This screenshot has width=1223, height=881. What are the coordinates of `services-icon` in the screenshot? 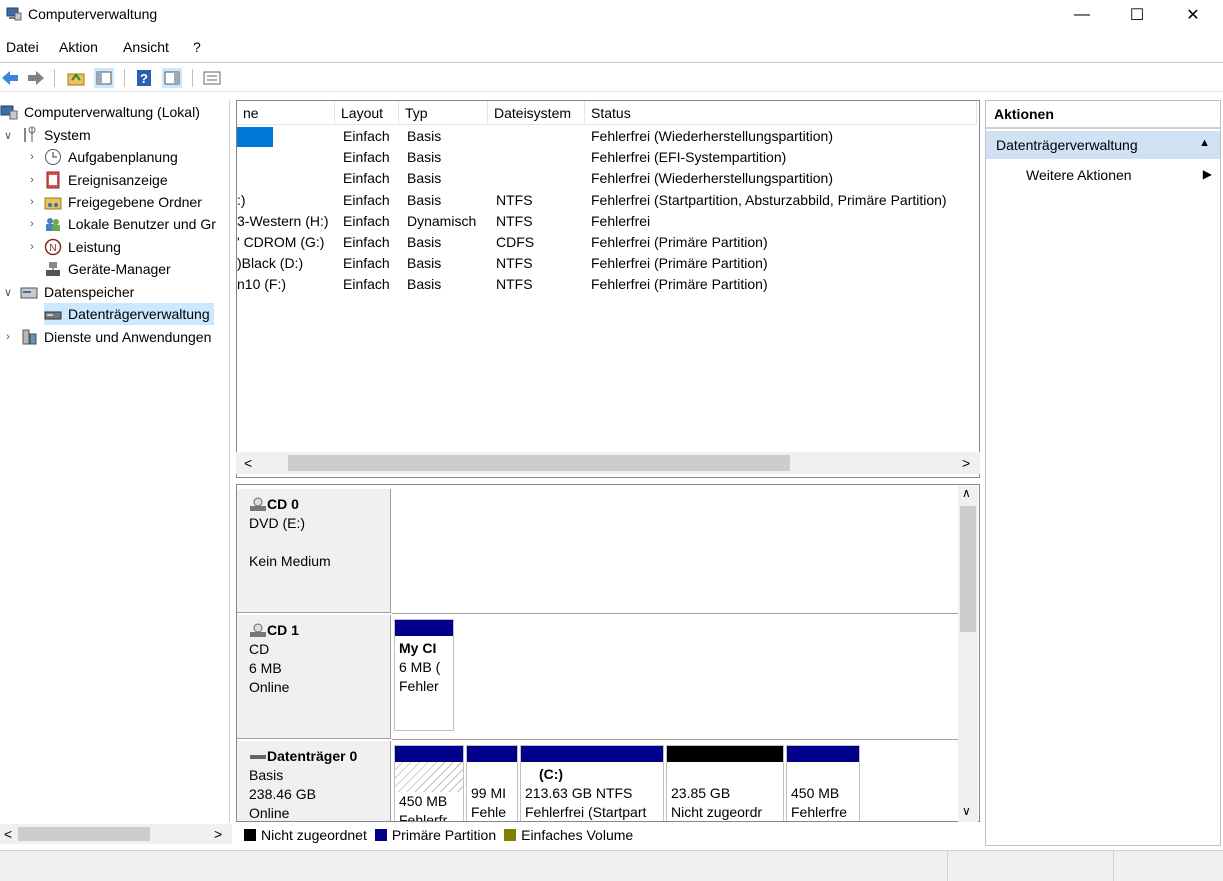 It's located at (29, 337).